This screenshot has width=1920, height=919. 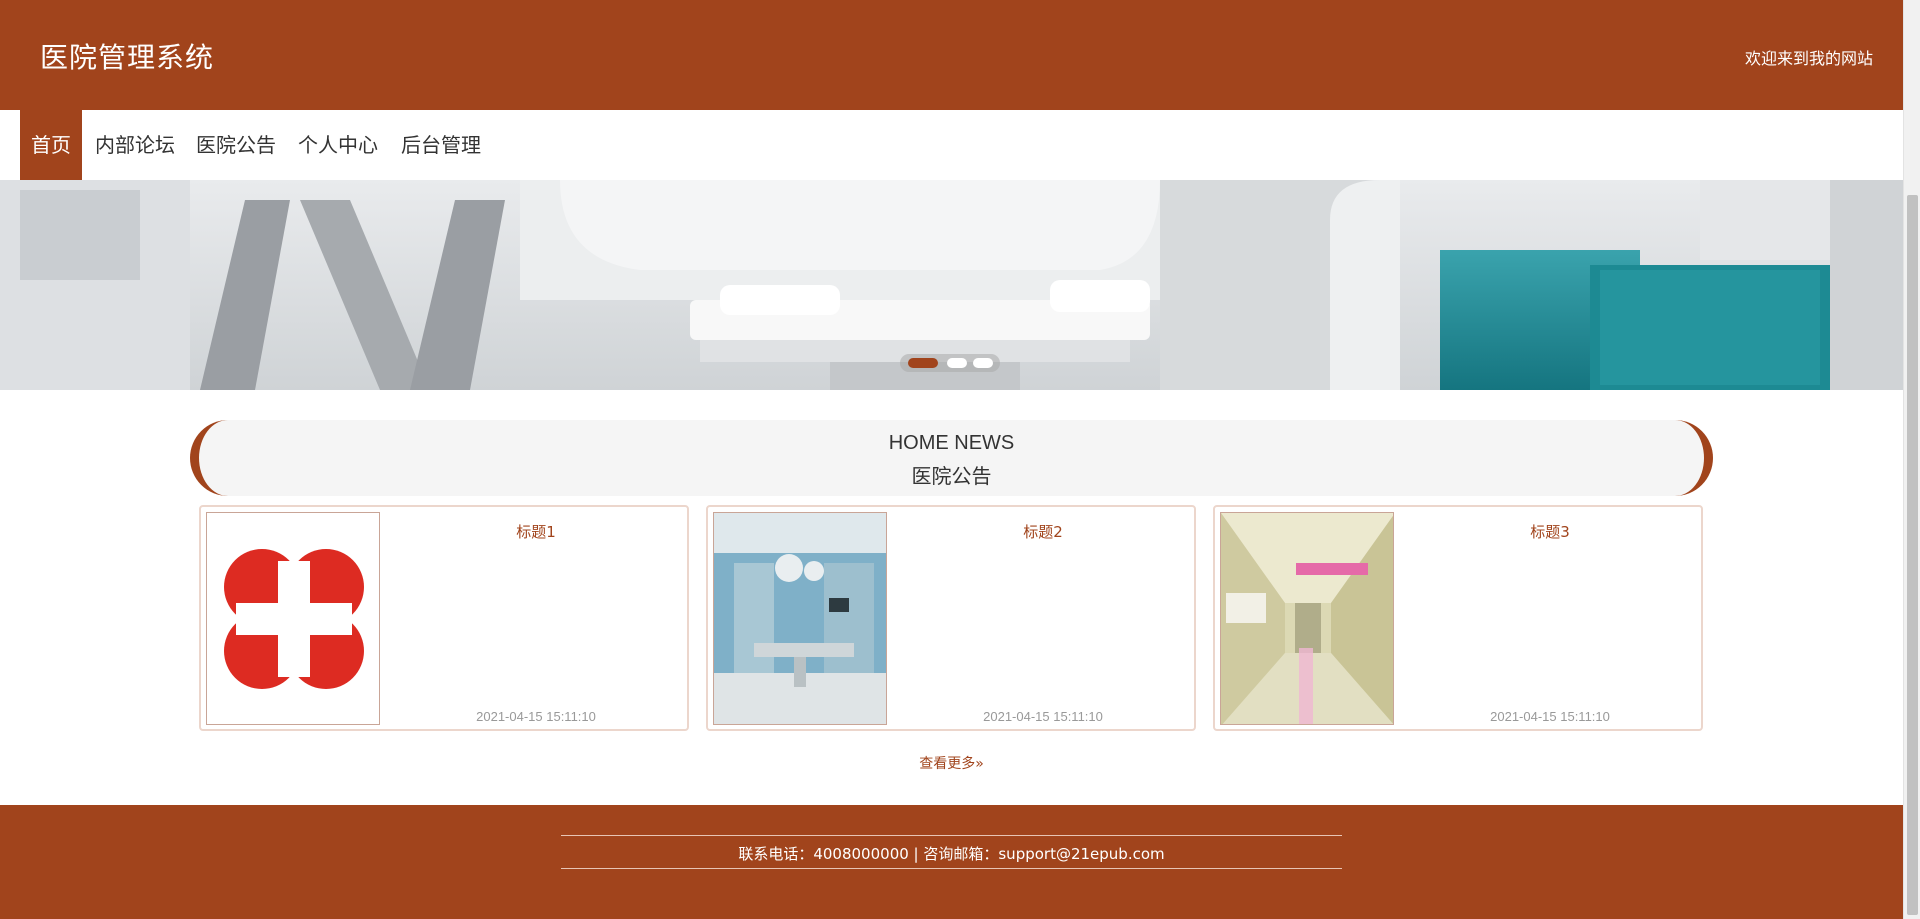 I want to click on welcome-text: 欢迎来到我的网站, so click(x=1808, y=58).